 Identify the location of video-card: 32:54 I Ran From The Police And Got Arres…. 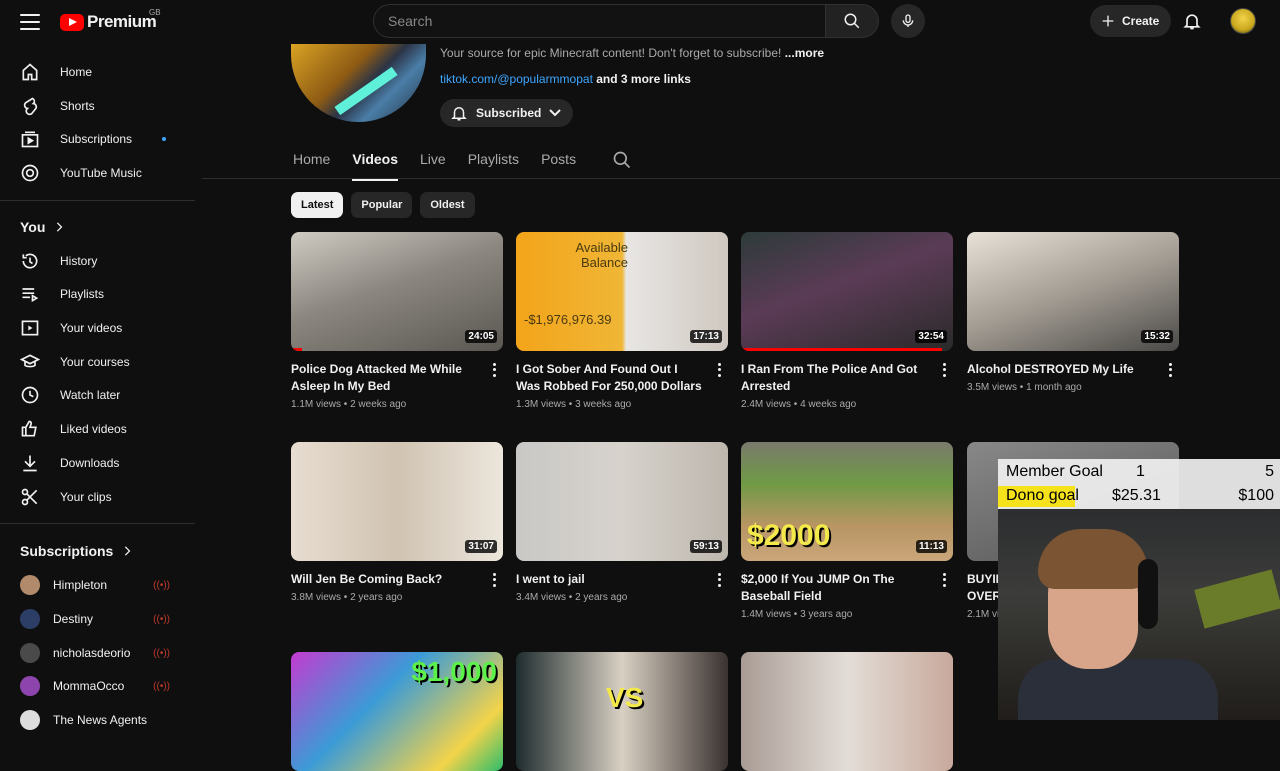
(847, 321).